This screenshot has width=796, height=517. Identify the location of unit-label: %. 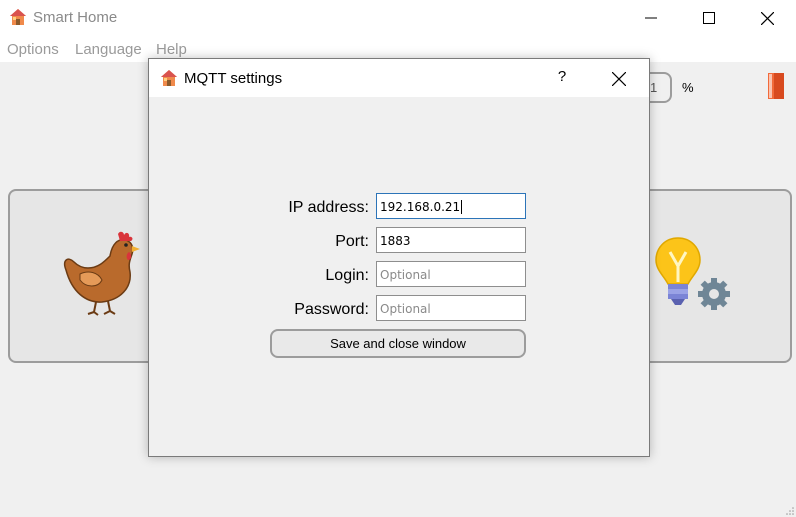
(688, 87).